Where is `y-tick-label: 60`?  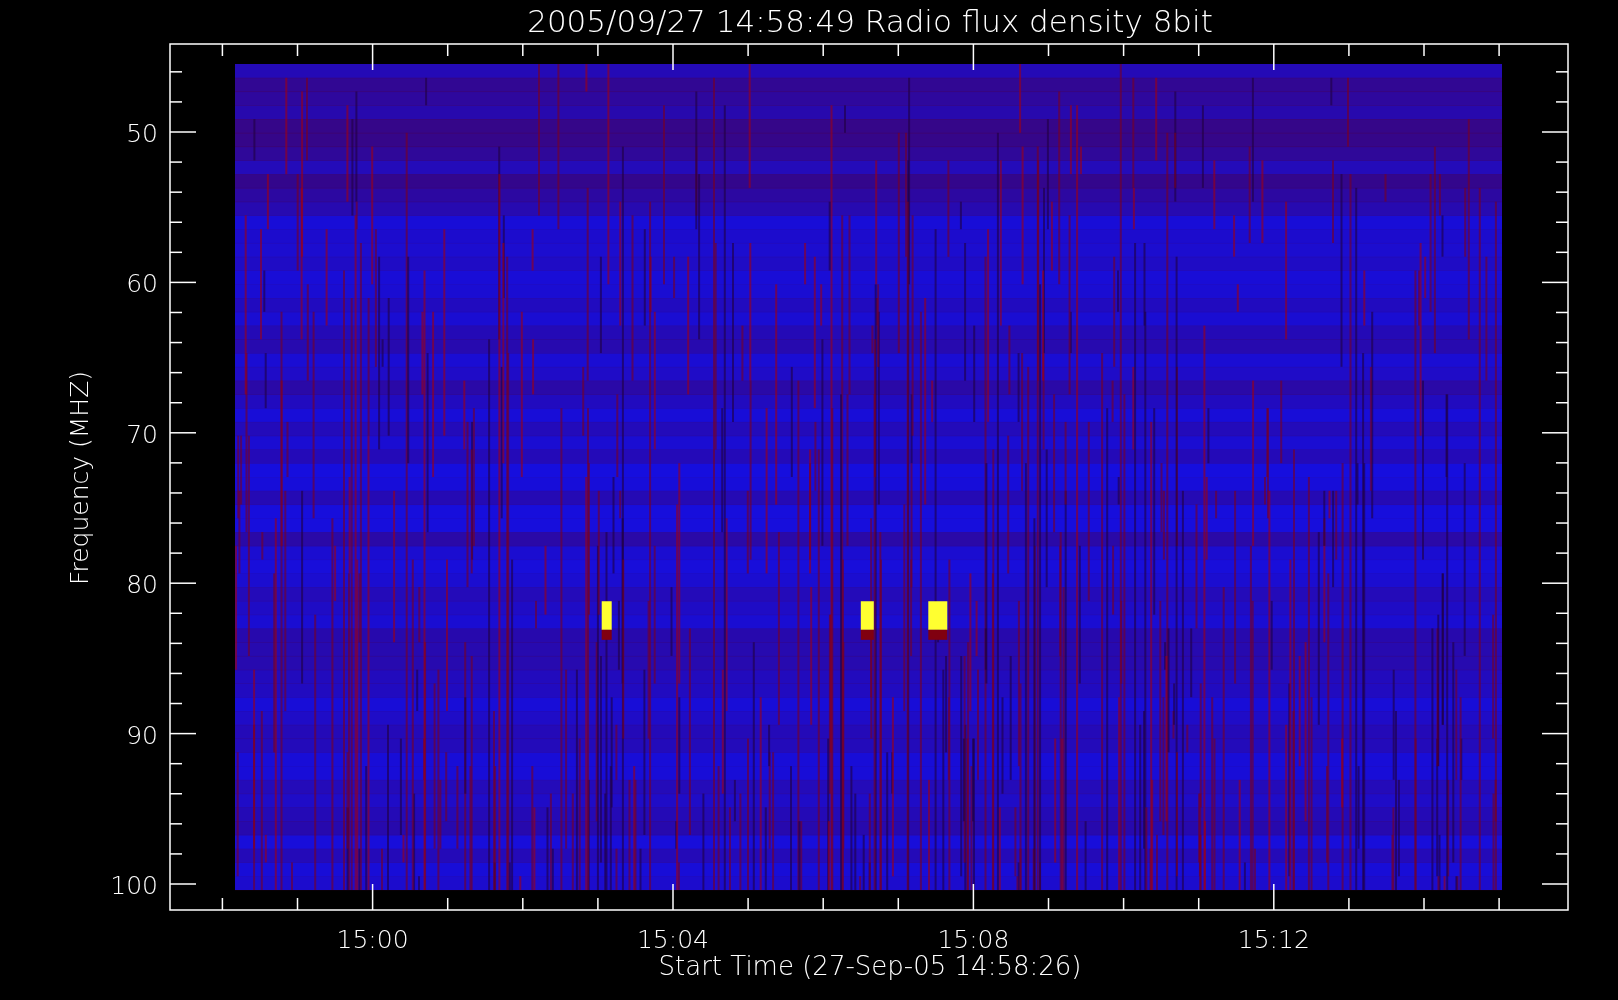
y-tick-label: 60 is located at coordinates (142, 284).